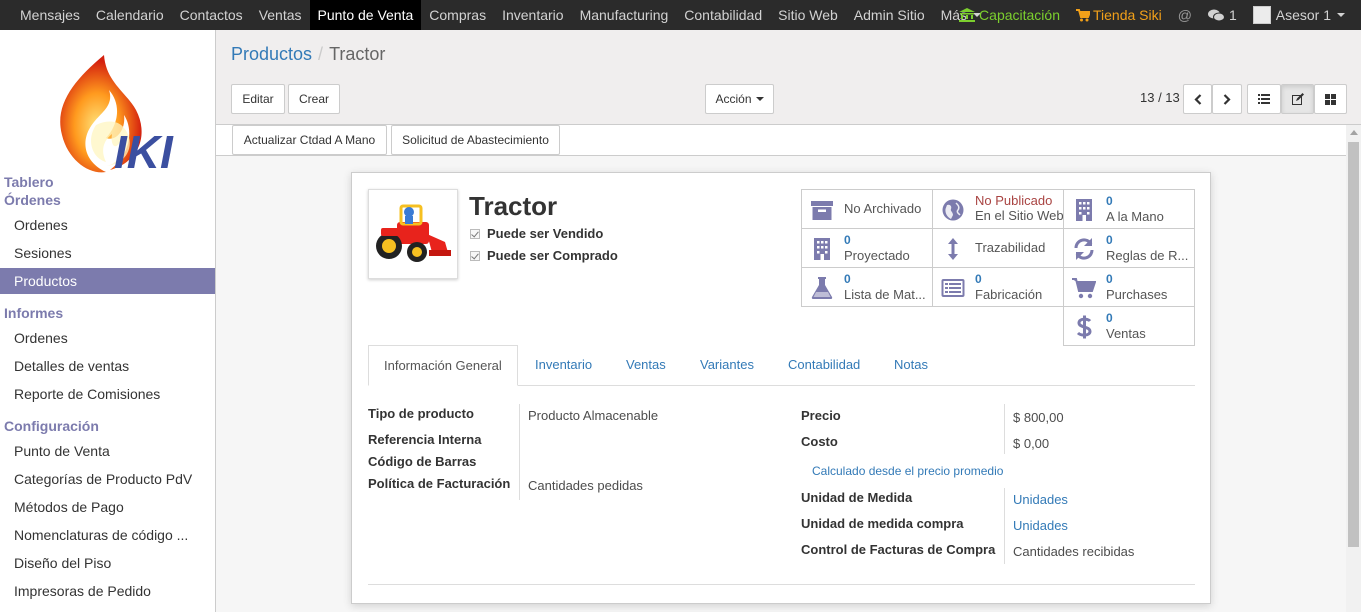 The width and height of the screenshot is (1361, 612). What do you see at coordinates (107, 281) in the screenshot?
I see `sidebar-item-productos: Productos` at bounding box center [107, 281].